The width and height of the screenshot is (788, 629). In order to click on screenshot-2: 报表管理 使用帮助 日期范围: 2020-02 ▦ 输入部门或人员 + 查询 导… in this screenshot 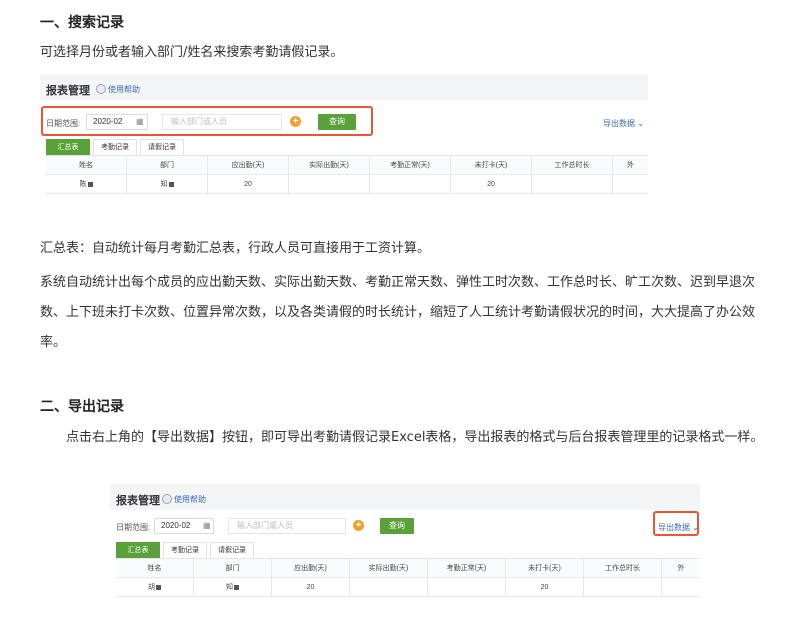, I will do `click(405, 540)`.